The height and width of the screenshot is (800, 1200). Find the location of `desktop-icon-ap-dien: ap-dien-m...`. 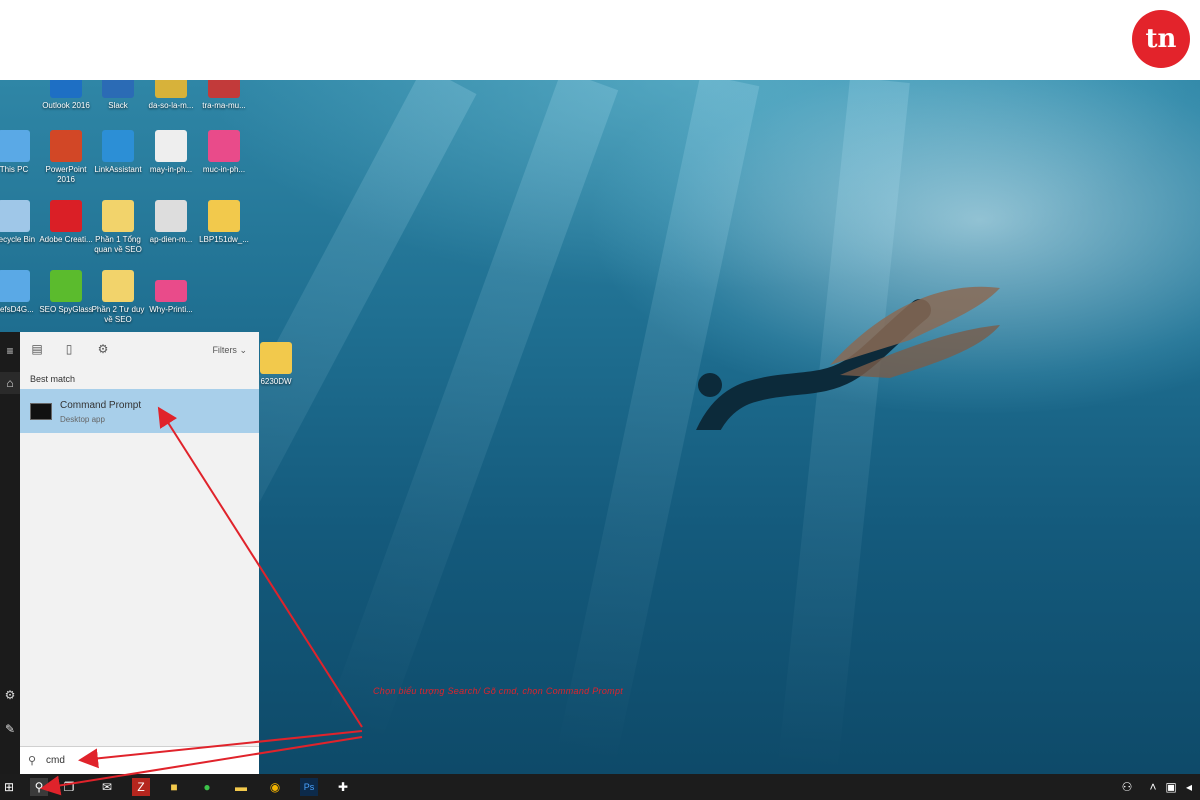

desktop-icon-ap-dien: ap-dien-m... is located at coordinates (171, 222).